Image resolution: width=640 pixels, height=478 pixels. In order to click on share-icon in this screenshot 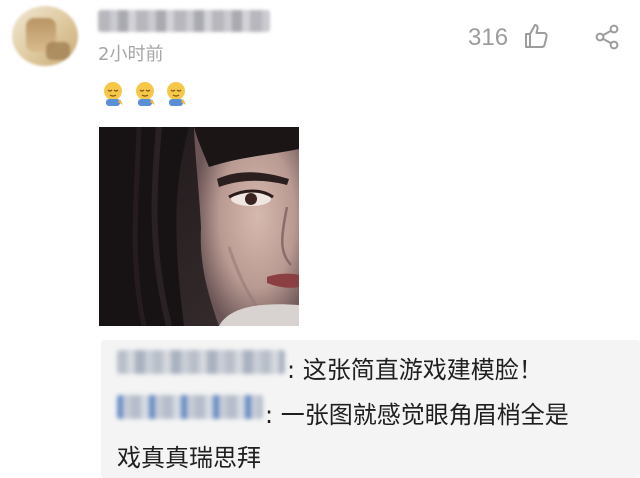, I will do `click(607, 37)`.